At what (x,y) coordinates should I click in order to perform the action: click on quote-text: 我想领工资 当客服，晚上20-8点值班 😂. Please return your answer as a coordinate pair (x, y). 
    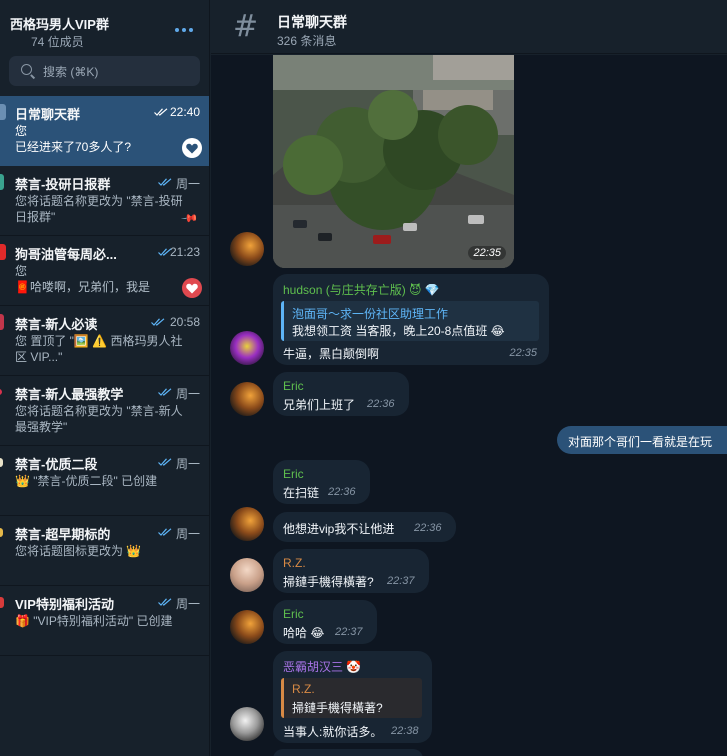
    Looking at the image, I should click on (398, 331).